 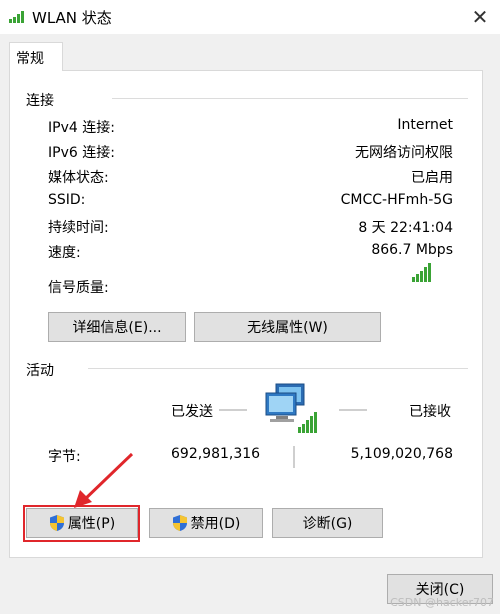 What do you see at coordinates (278, 368) in the screenshot?
I see `activity-divider` at bounding box center [278, 368].